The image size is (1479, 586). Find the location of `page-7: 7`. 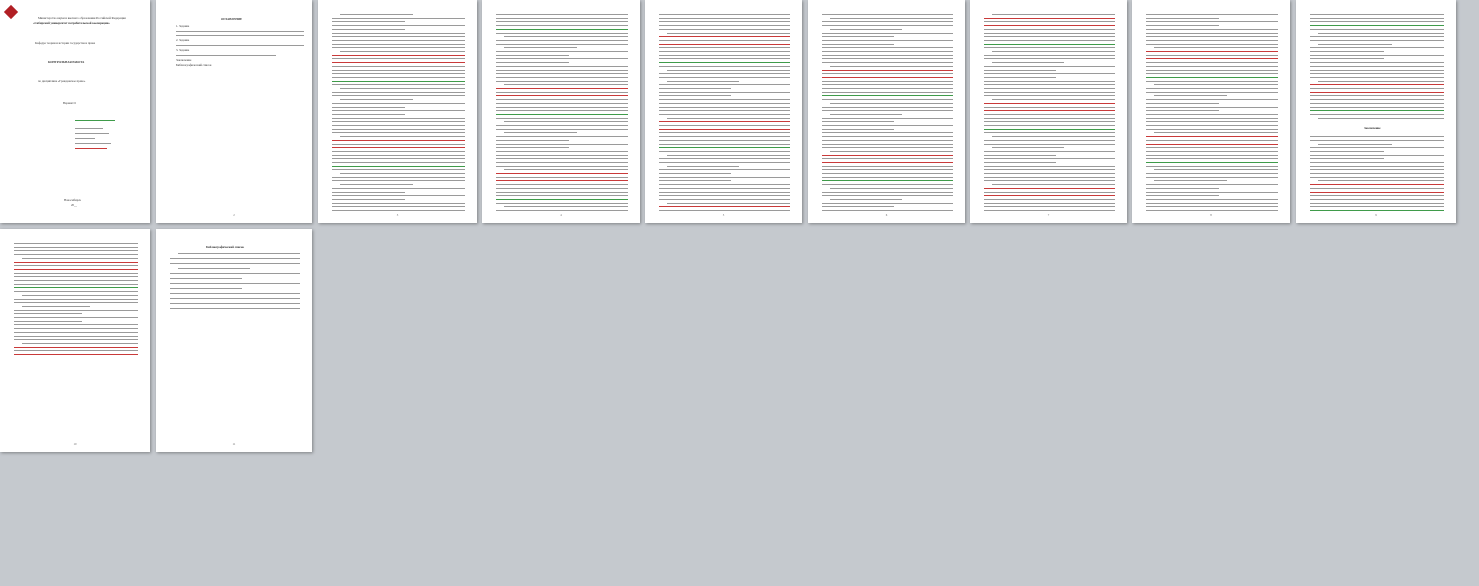

page-7: 7 is located at coordinates (1048, 111).